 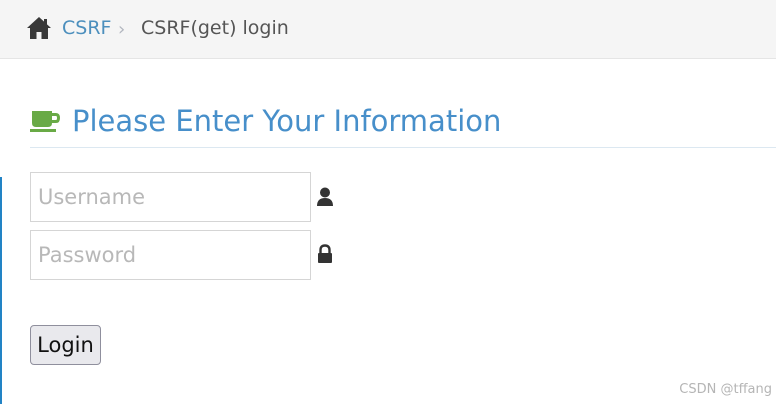 I want to click on watermark: CSDN @tffang, so click(x=725, y=389).